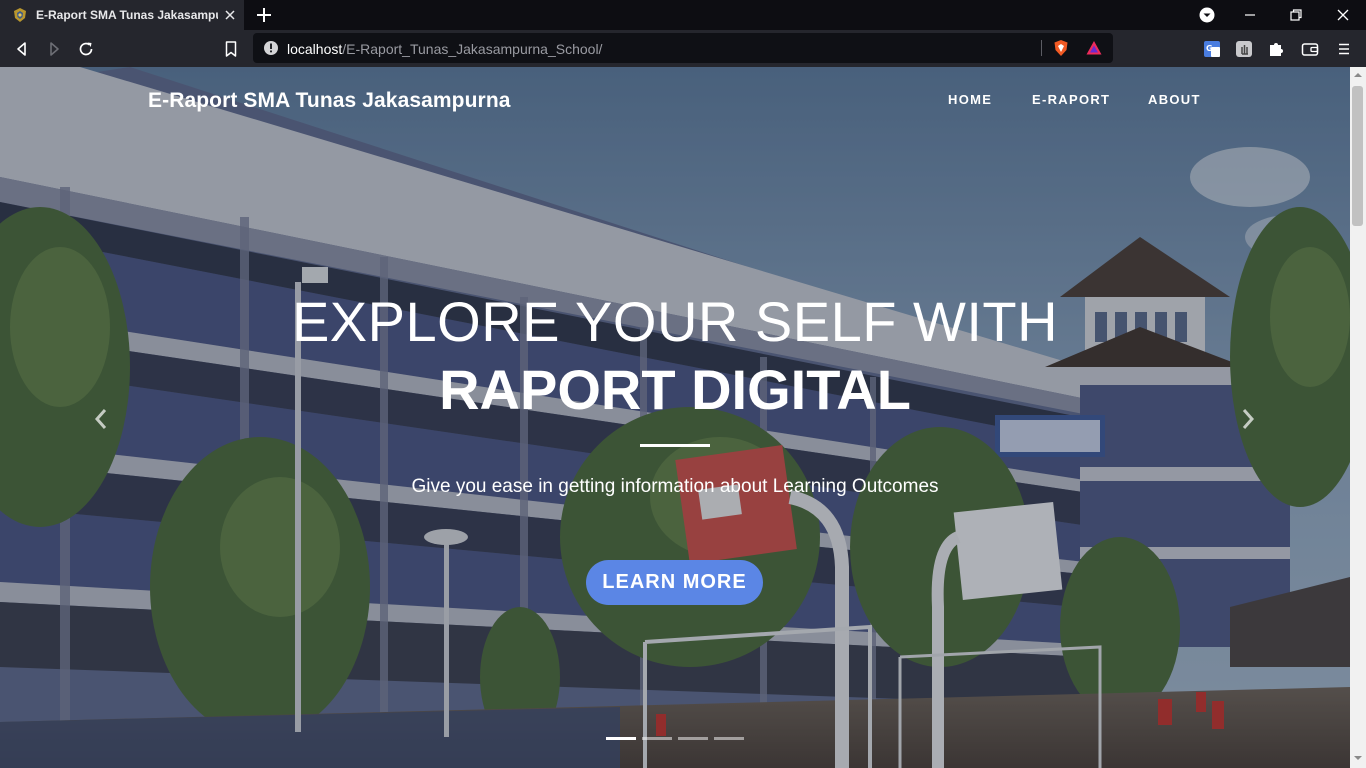 The image size is (1366, 768). Describe the element at coordinates (22, 49) in the screenshot. I see `back-icon` at that location.